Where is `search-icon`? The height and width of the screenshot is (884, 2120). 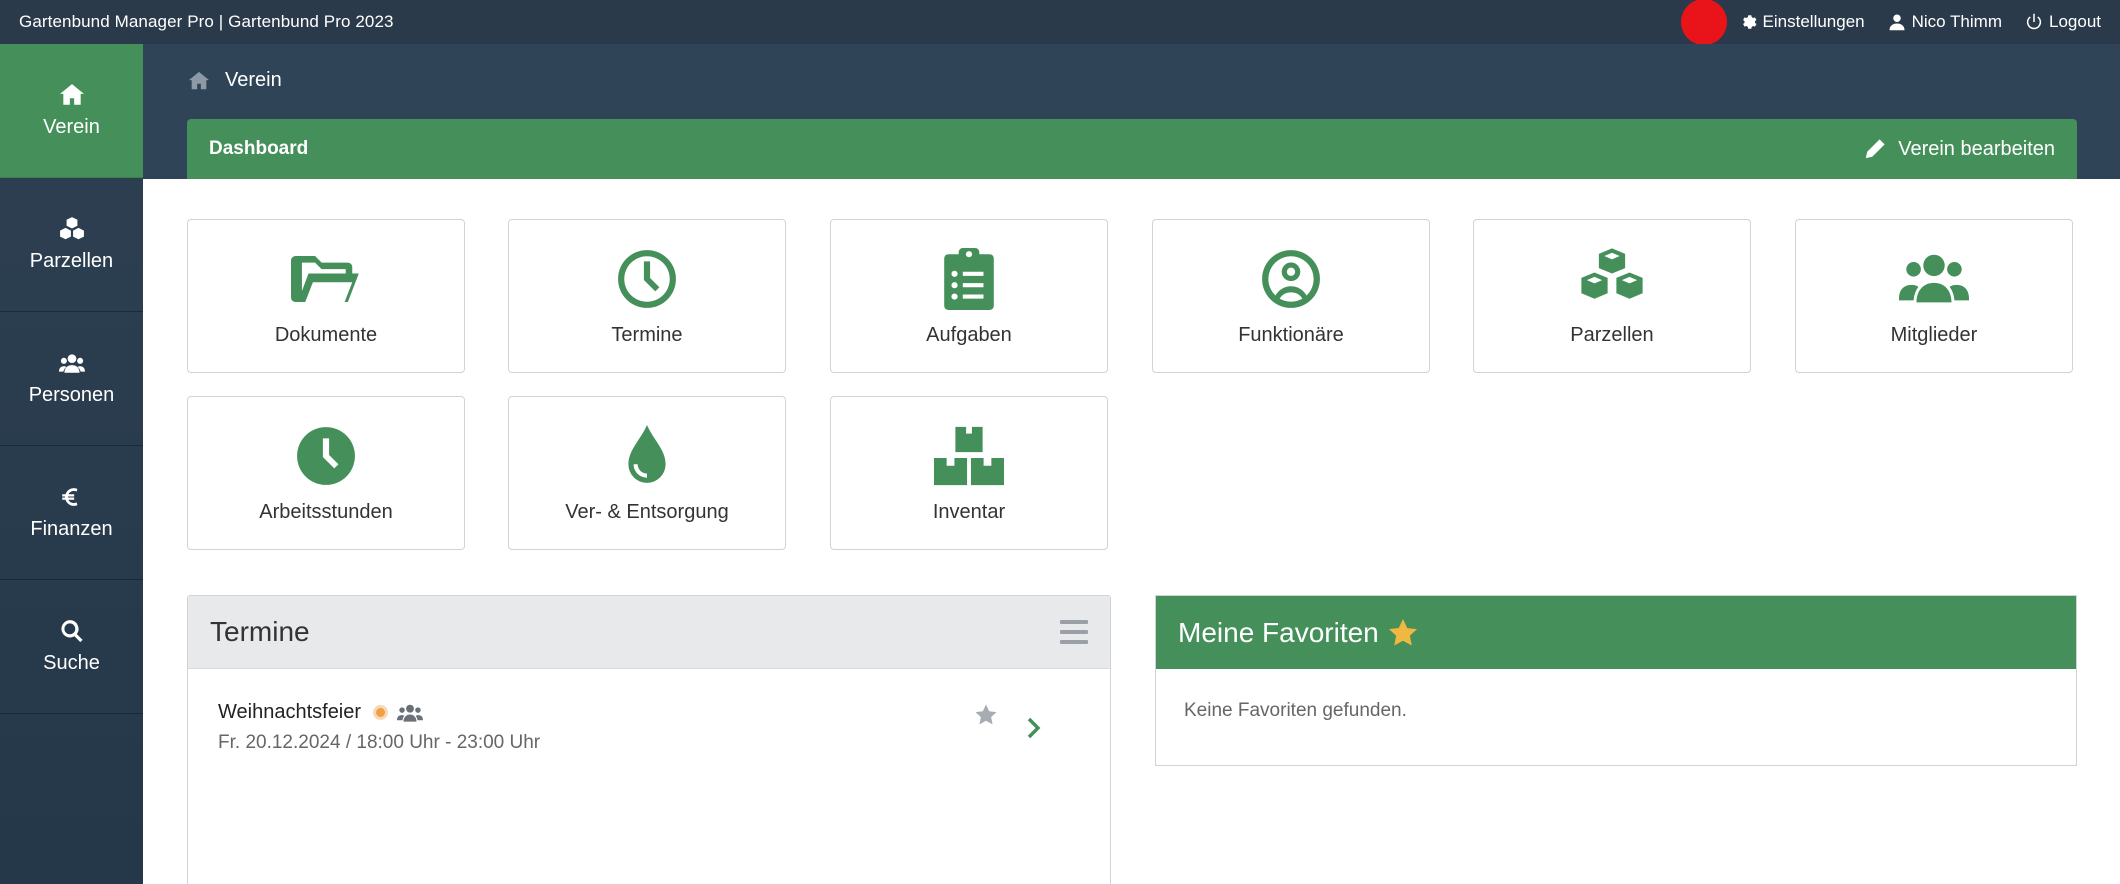
search-icon is located at coordinates (71, 631).